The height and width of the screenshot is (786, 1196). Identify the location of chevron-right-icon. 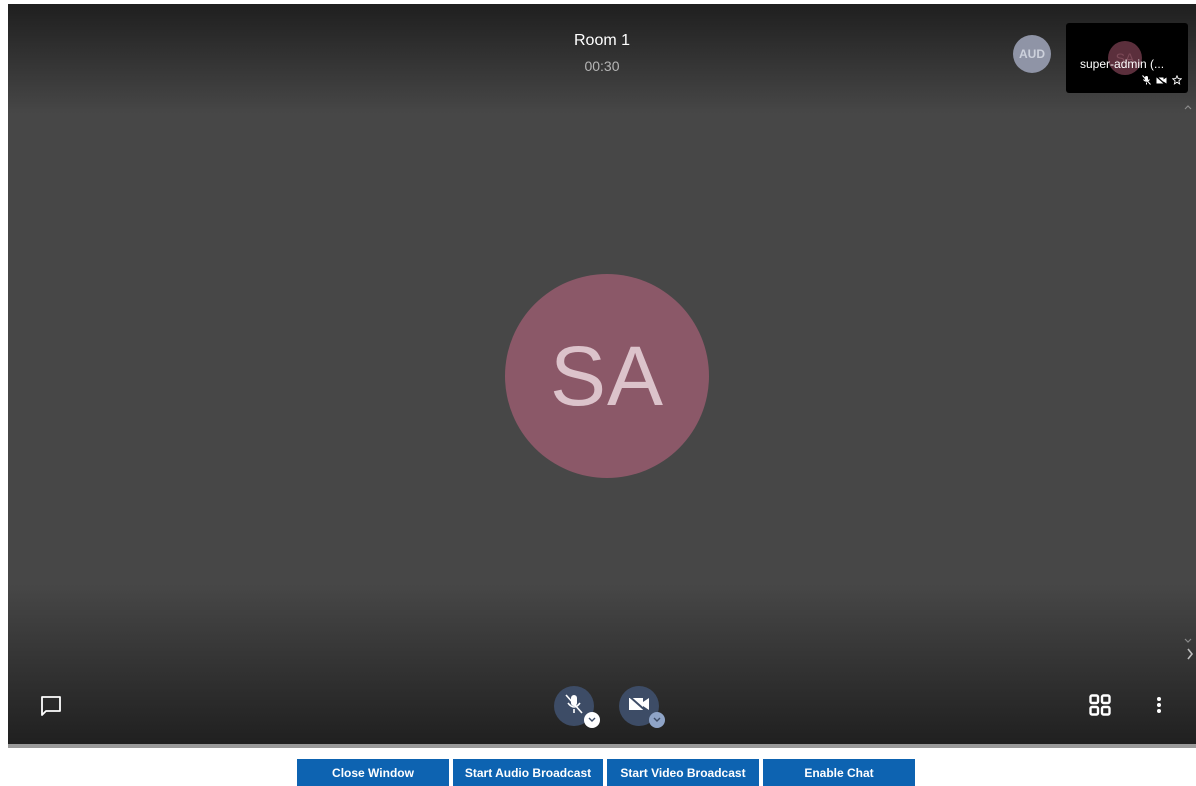
(1190, 654).